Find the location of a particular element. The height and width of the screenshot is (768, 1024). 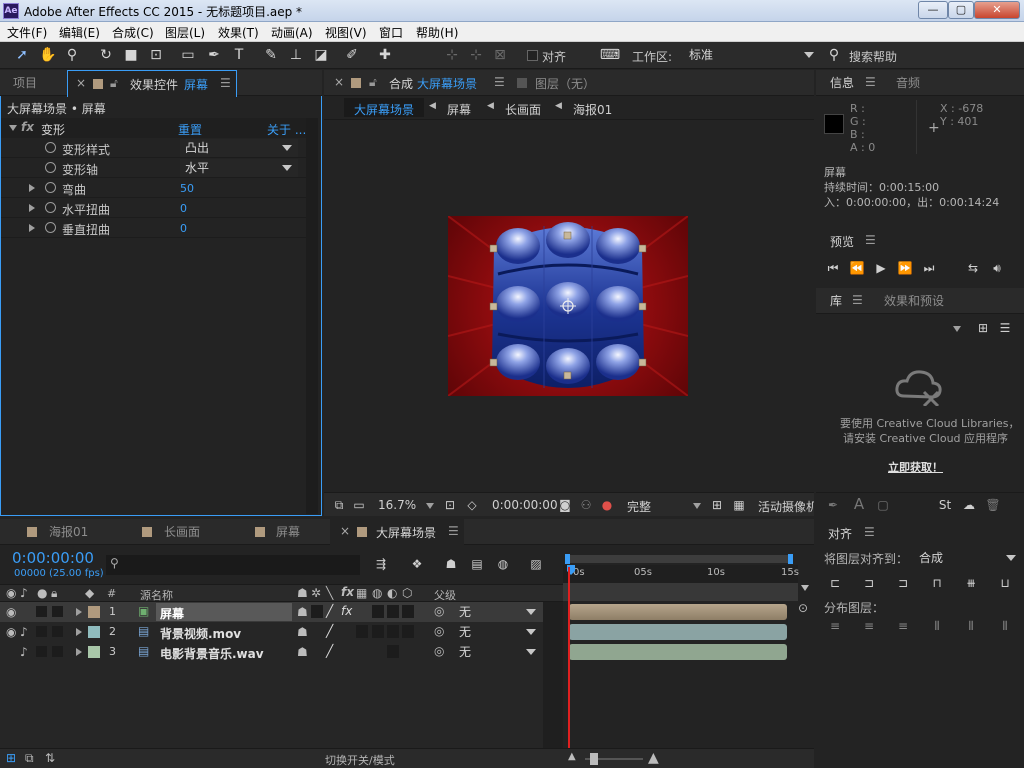

layer-row: ◉ ♪ 2 ▤ 背景视频.mov ☗ ╱ ◎ 无 is located at coordinates (281, 632).